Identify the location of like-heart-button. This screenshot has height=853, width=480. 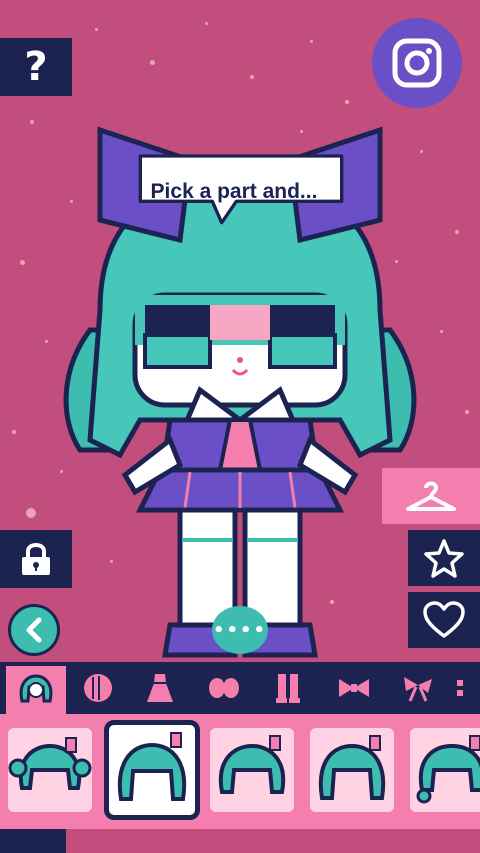
(444, 620).